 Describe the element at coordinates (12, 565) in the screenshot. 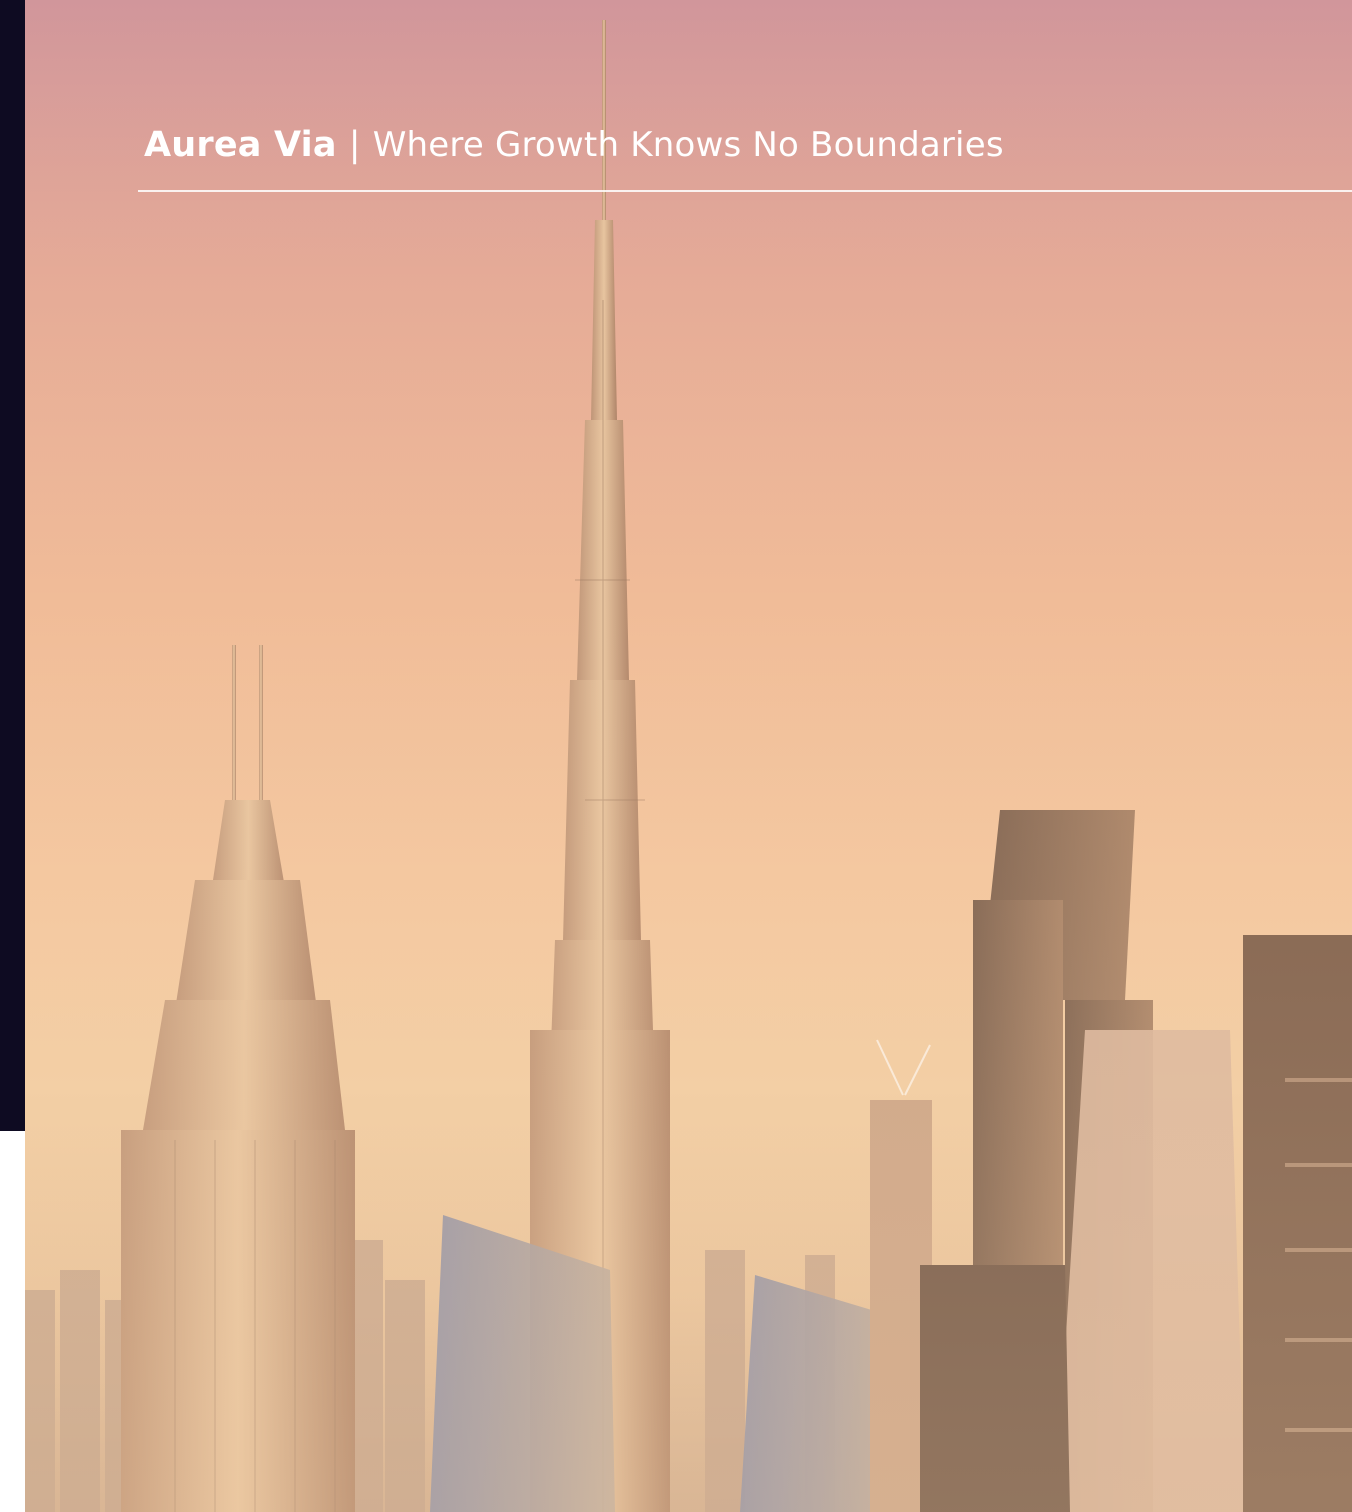

I see `side-accent-bar` at that location.